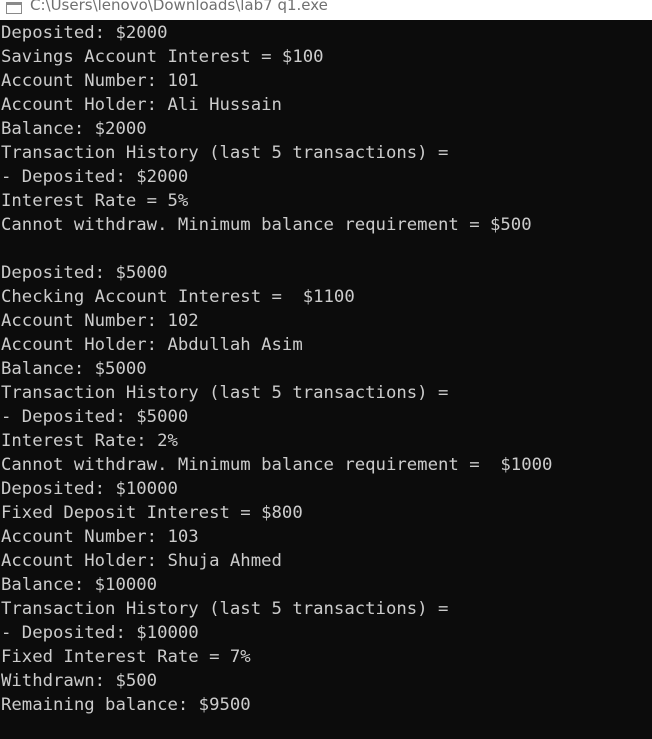 The width and height of the screenshot is (652, 739). Describe the element at coordinates (126, 657) in the screenshot. I see `console-line: Fixed Interest Rate = 7%` at that location.